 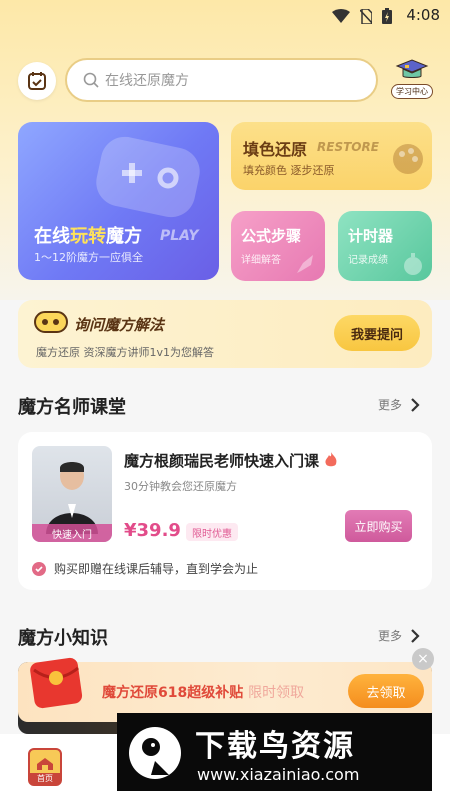 I want to click on ask-question-button: 我要提问, so click(x=377, y=333).